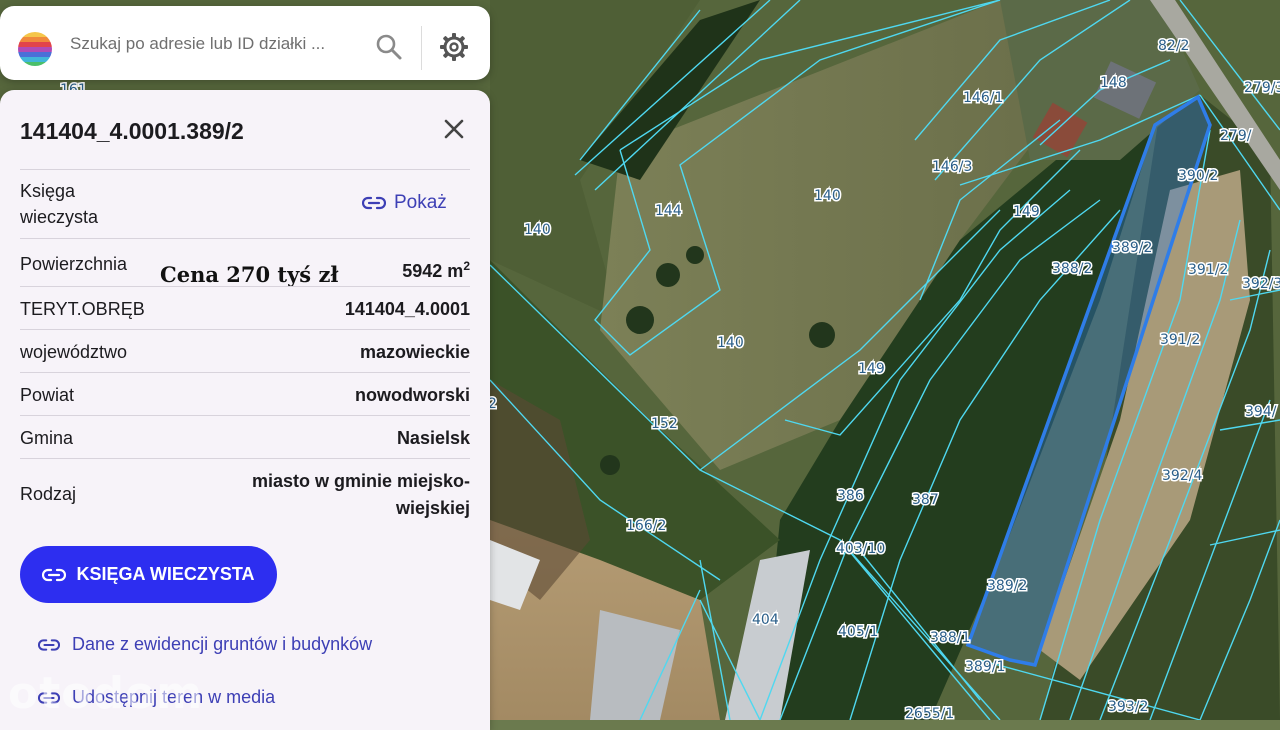  I want to click on parcel-number-text: 394/, so click(1261, 412).